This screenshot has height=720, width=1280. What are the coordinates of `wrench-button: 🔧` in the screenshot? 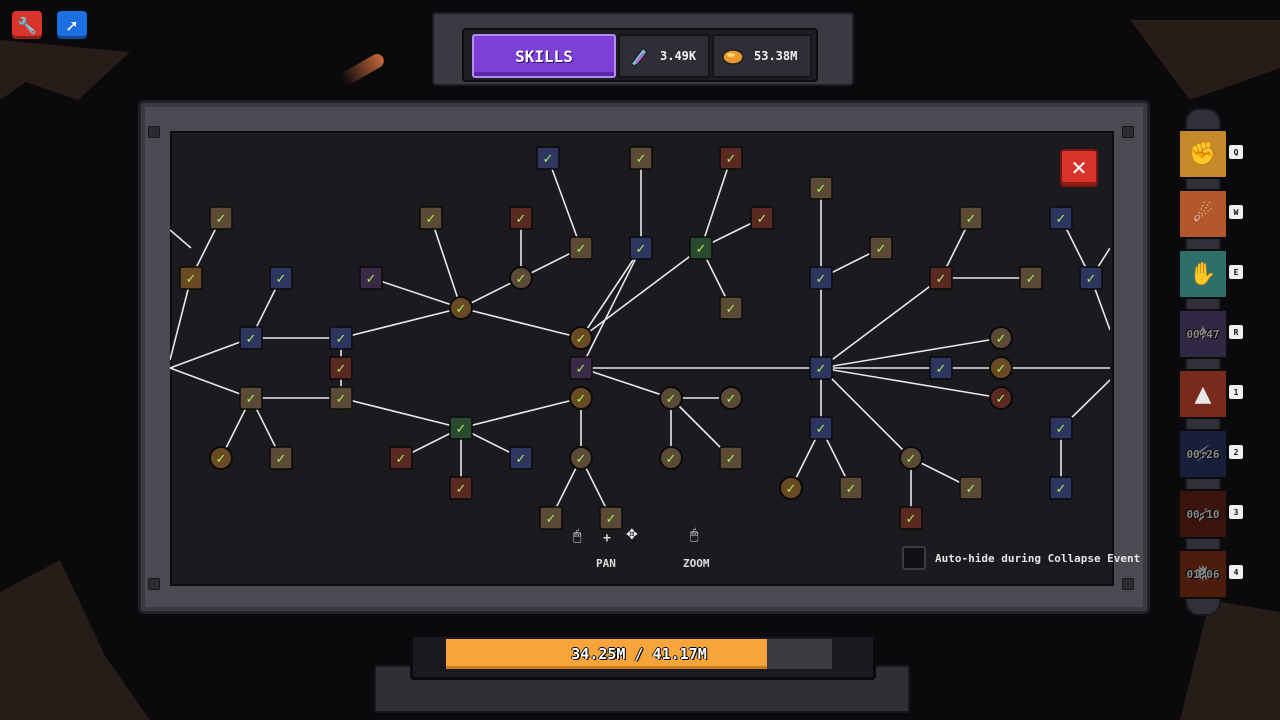 It's located at (27, 25).